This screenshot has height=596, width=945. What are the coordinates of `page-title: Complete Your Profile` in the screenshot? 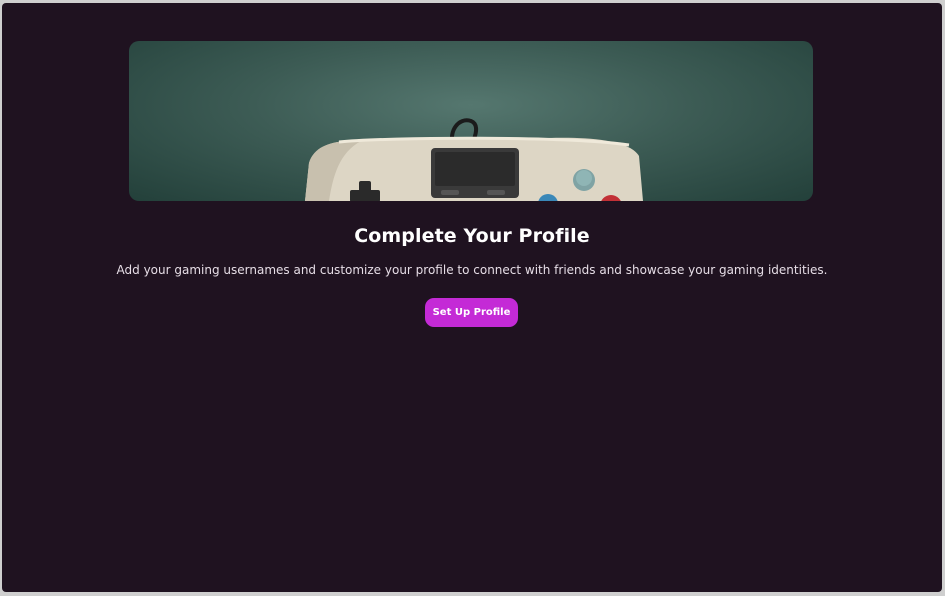 It's located at (472, 236).